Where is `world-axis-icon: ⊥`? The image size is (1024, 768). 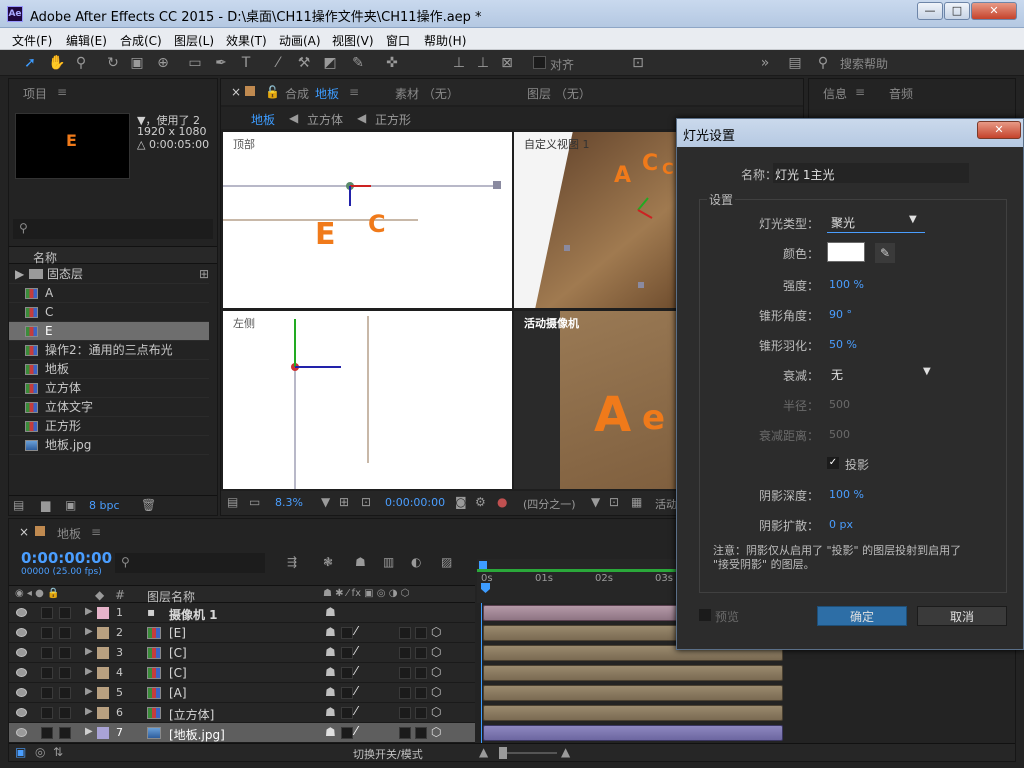 world-axis-icon: ⊥ is located at coordinates (483, 63).